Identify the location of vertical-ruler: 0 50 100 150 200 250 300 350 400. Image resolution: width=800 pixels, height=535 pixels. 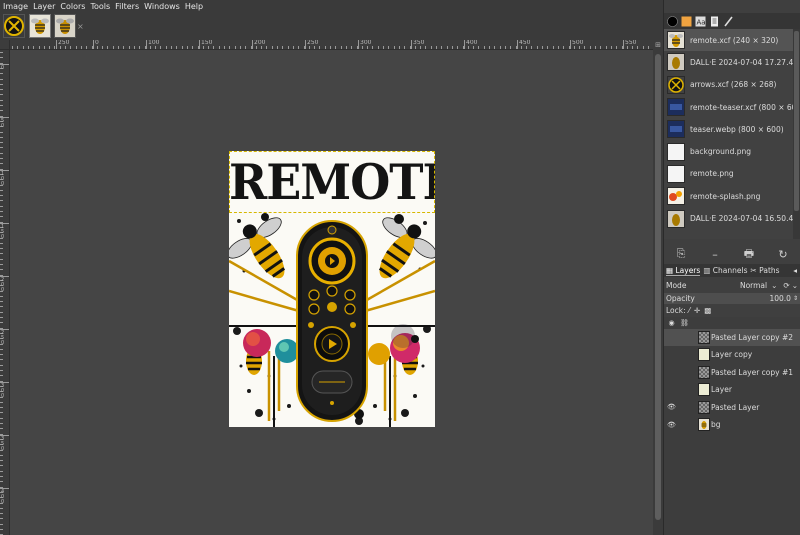
(5, 292).